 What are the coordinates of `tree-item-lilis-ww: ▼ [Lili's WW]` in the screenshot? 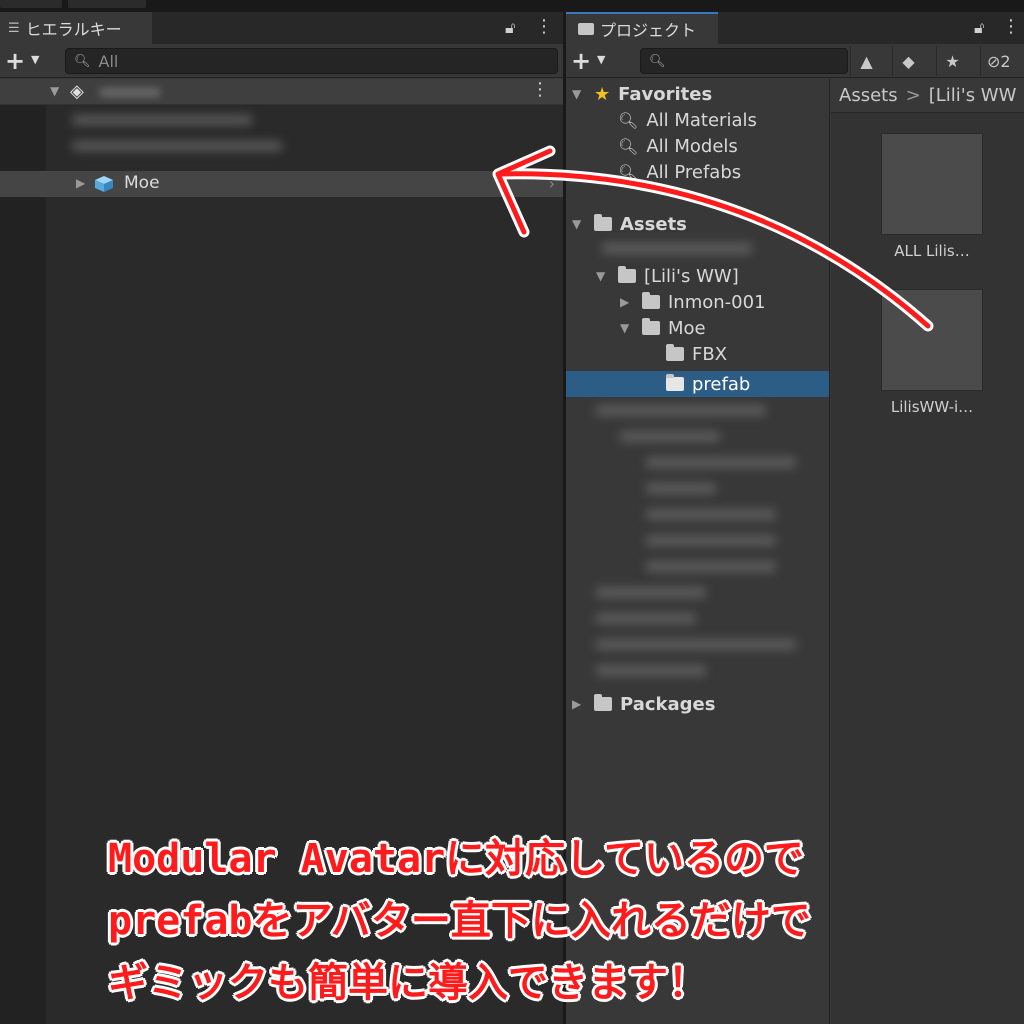 It's located at (667, 276).